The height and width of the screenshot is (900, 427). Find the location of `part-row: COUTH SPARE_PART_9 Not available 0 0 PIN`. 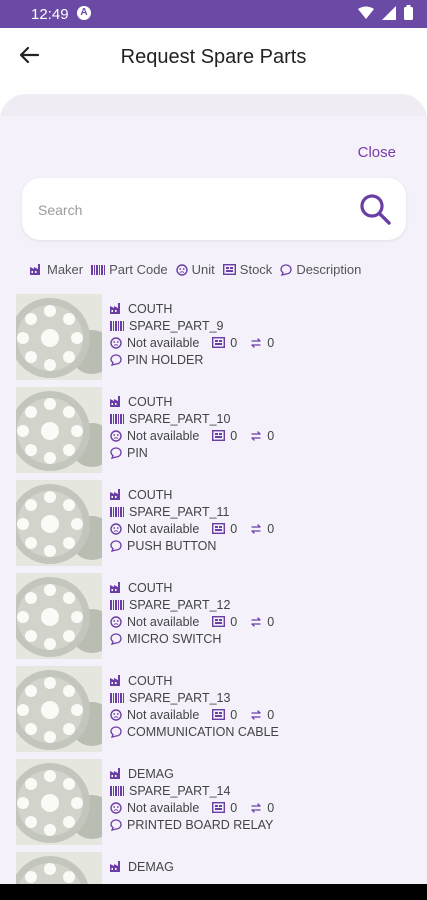

part-row: COUTH SPARE_PART_9 Not available 0 0 PIN is located at coordinates (213, 335).